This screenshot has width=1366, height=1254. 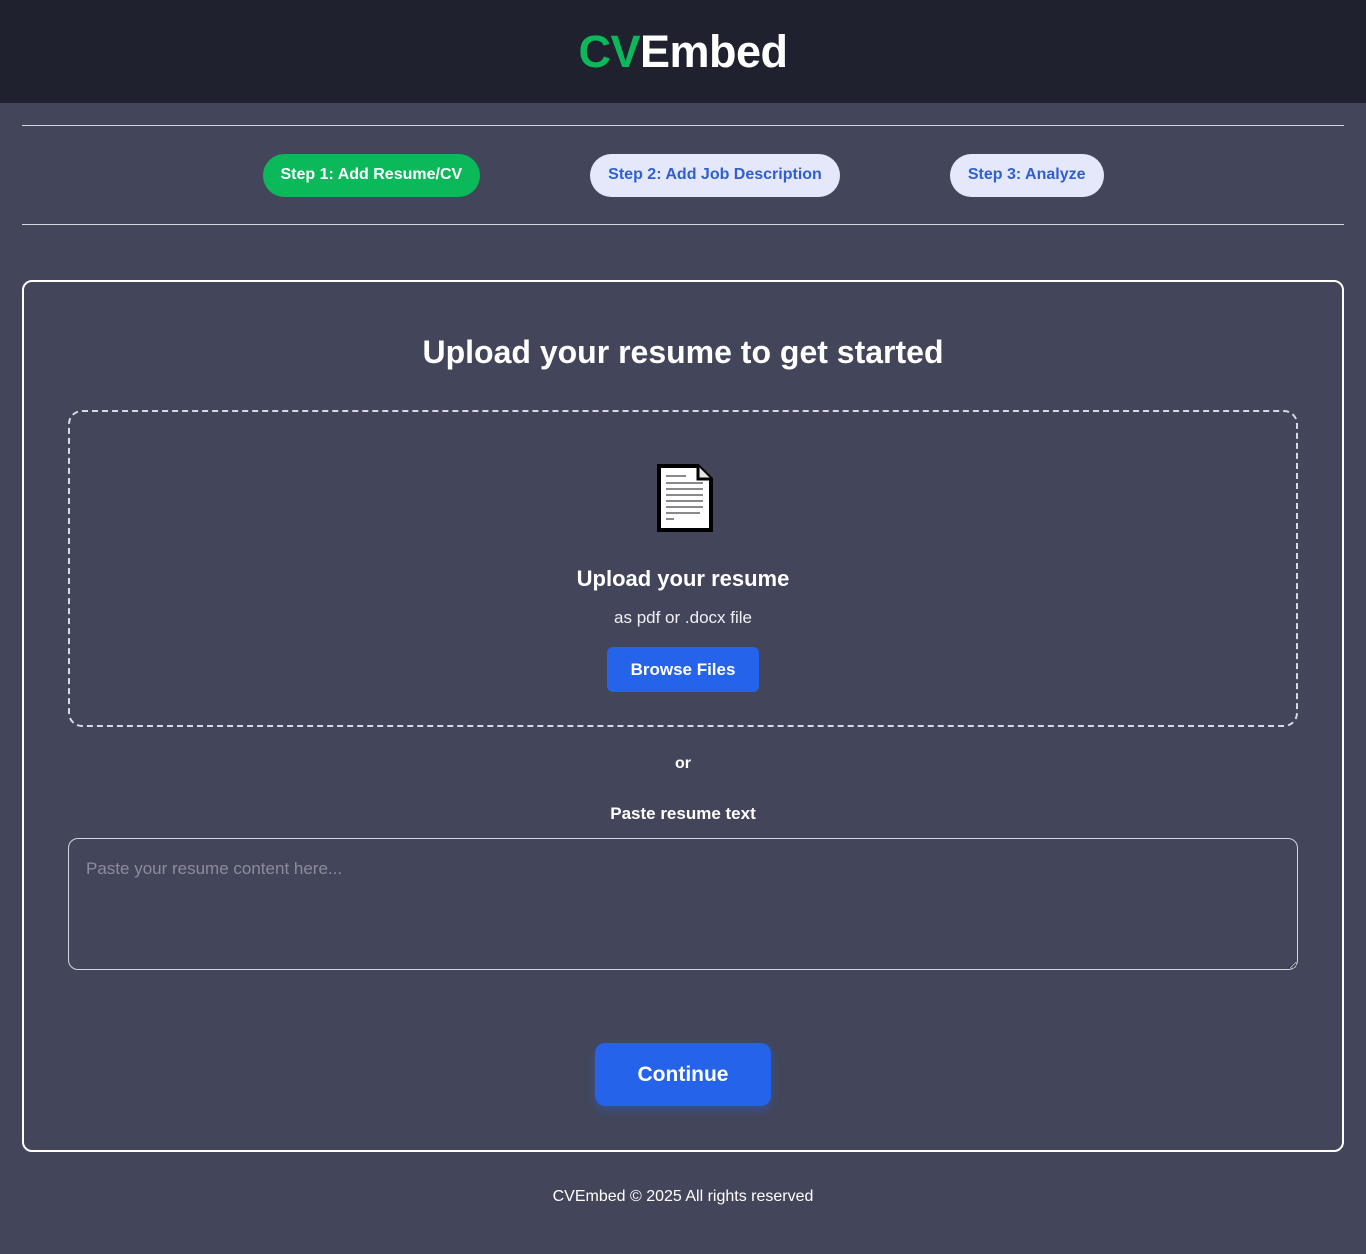 I want to click on page-title: Upload your resume to get started, so click(x=683, y=352).